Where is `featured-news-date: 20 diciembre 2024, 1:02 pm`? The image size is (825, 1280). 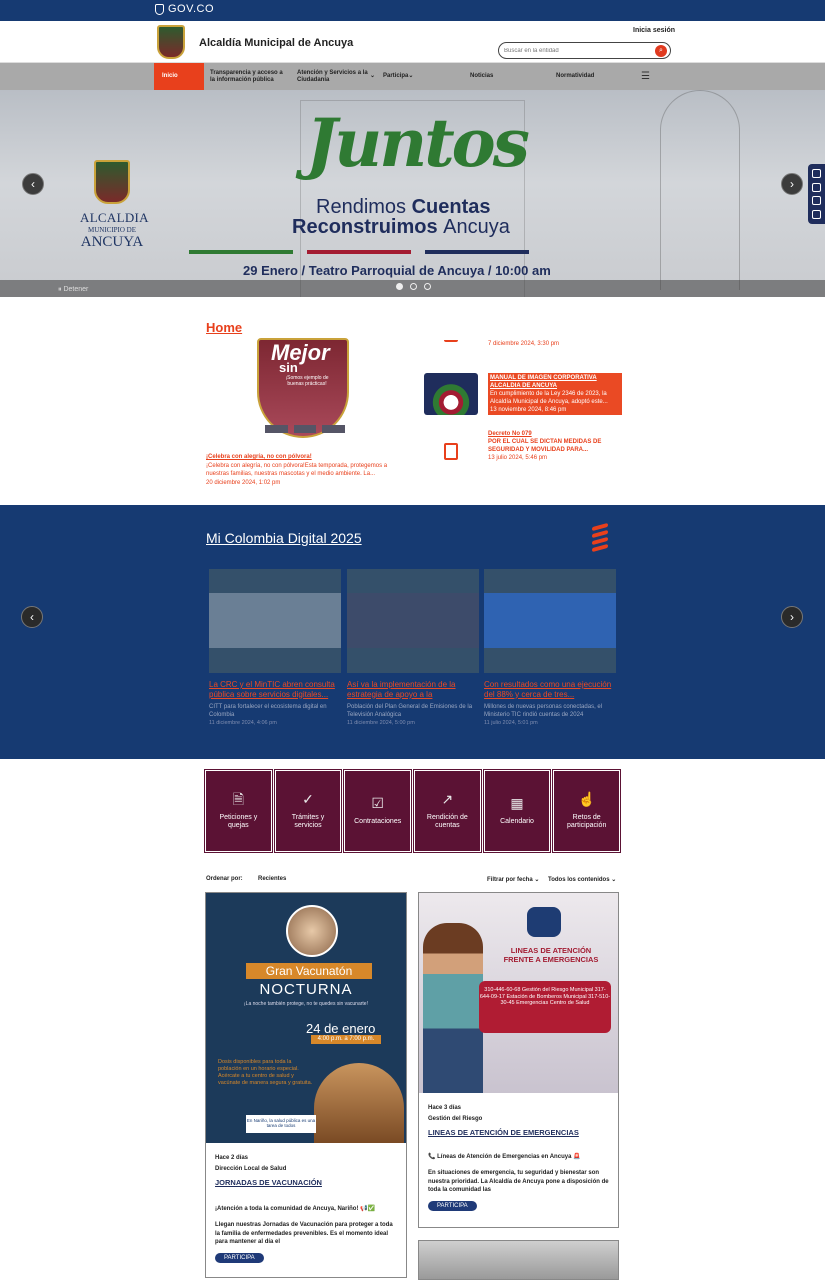 featured-news-date: 20 diciembre 2024, 1:02 pm is located at coordinates (243, 483).